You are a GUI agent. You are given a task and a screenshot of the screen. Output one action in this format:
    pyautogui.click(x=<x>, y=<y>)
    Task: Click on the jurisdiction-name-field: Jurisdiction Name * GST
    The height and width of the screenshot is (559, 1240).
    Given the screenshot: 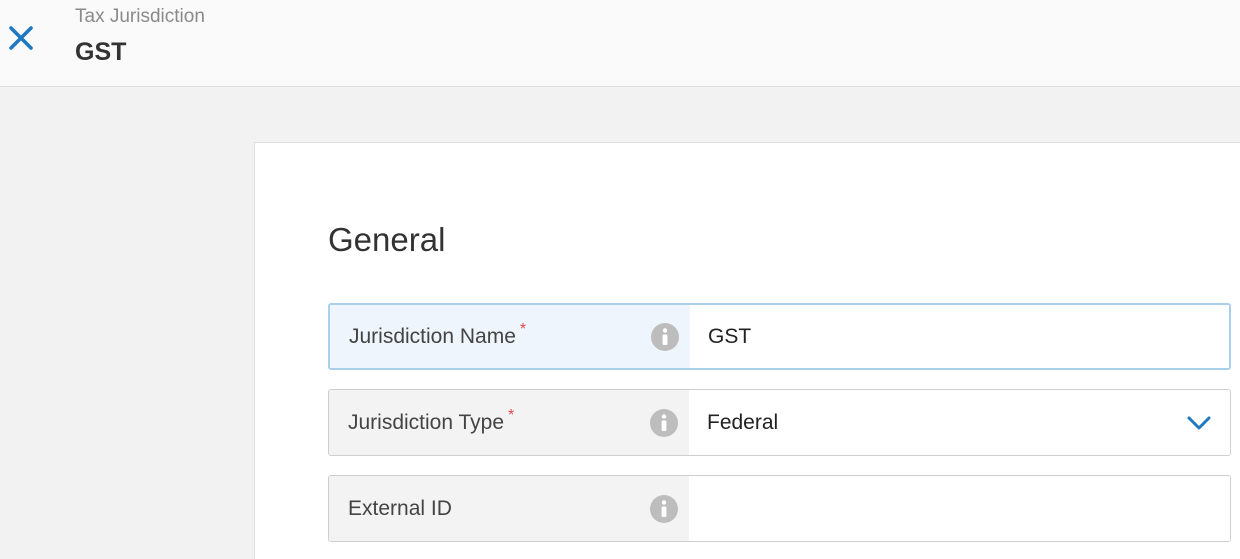 What is the action you would take?
    pyautogui.click(x=779, y=336)
    